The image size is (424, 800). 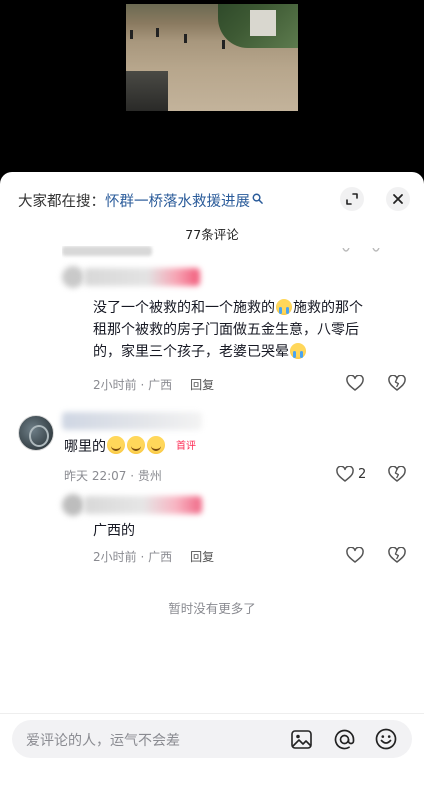 I want to click on search-suggestion: 大家都在搜： 怀群一桥落水救援进展, so click(x=140, y=200).